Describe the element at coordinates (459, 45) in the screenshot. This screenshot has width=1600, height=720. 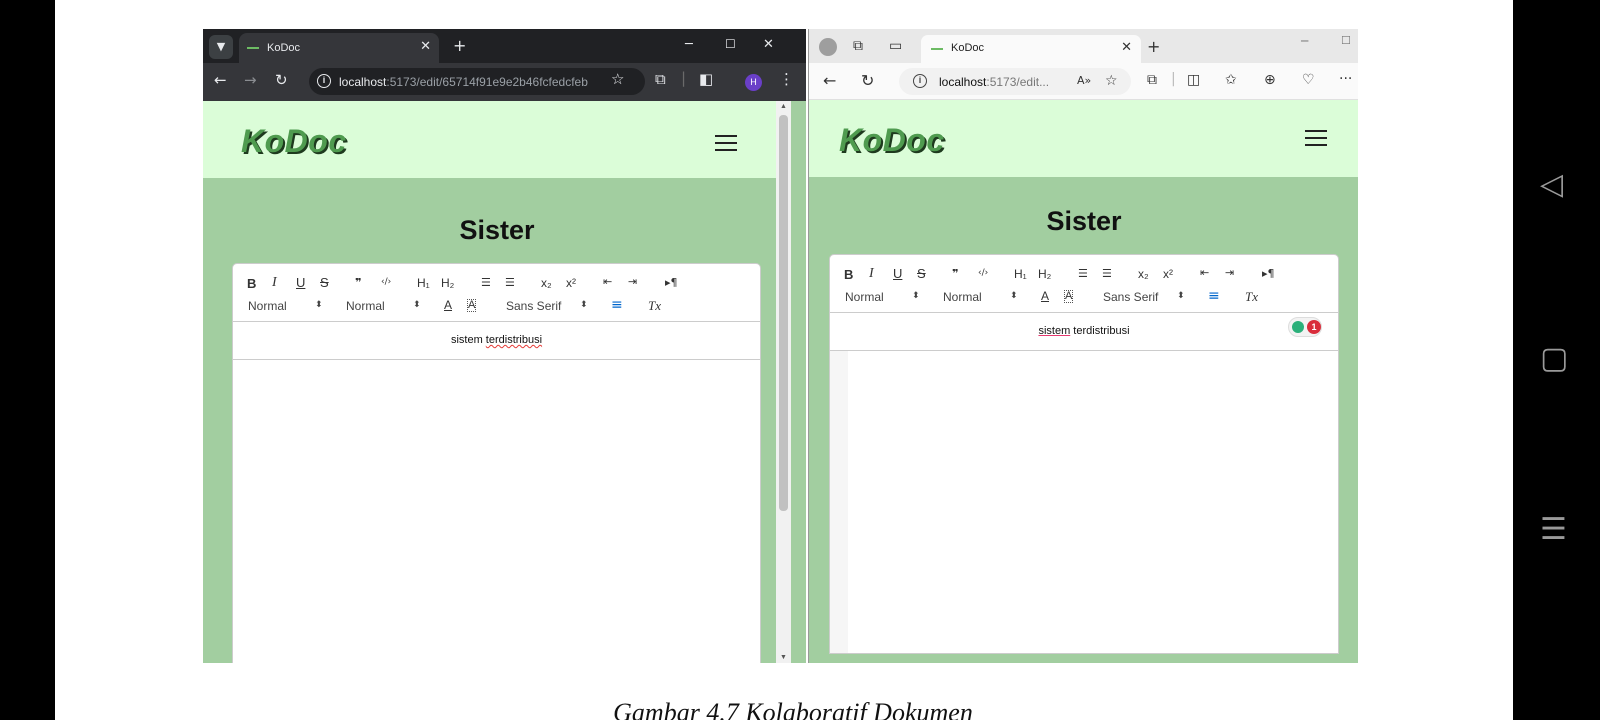
I see `chrome-new-tab-button: +` at that location.